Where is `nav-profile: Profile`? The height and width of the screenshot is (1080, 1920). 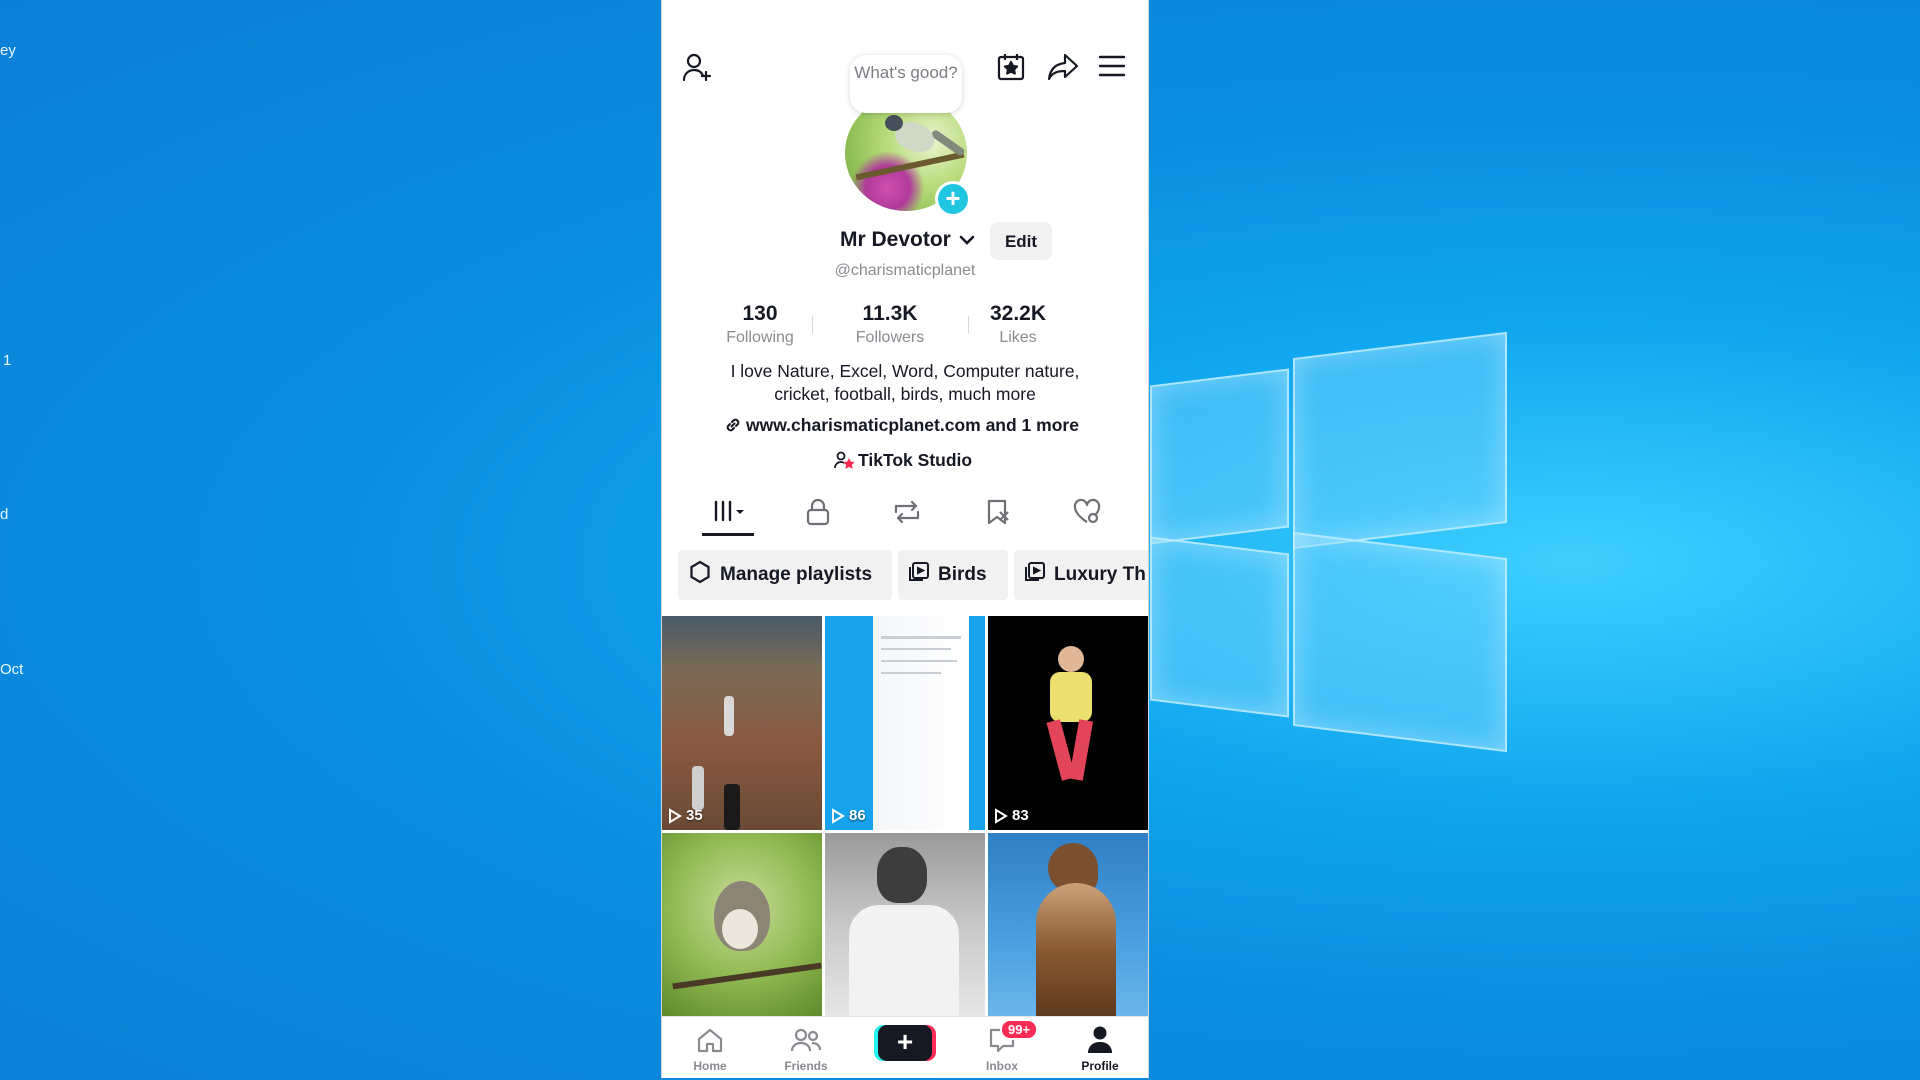 nav-profile: Profile is located at coordinates (1100, 1047).